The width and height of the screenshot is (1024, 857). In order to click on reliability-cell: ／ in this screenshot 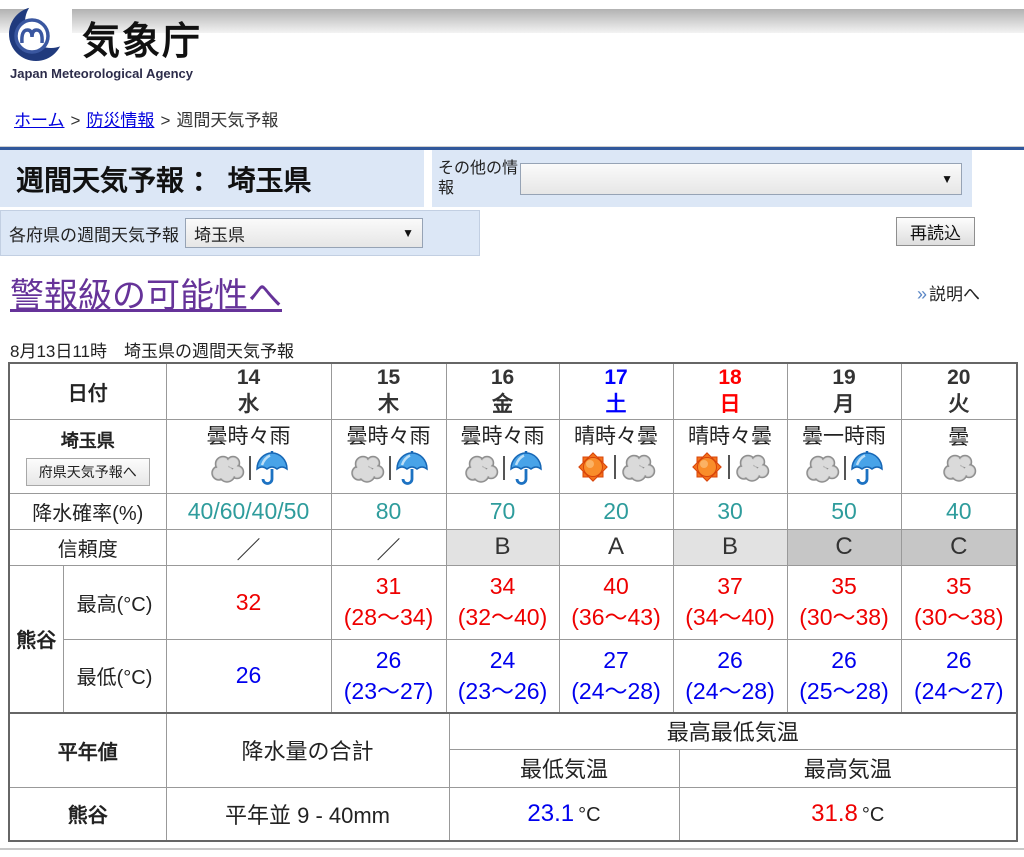, I will do `click(388, 547)`.